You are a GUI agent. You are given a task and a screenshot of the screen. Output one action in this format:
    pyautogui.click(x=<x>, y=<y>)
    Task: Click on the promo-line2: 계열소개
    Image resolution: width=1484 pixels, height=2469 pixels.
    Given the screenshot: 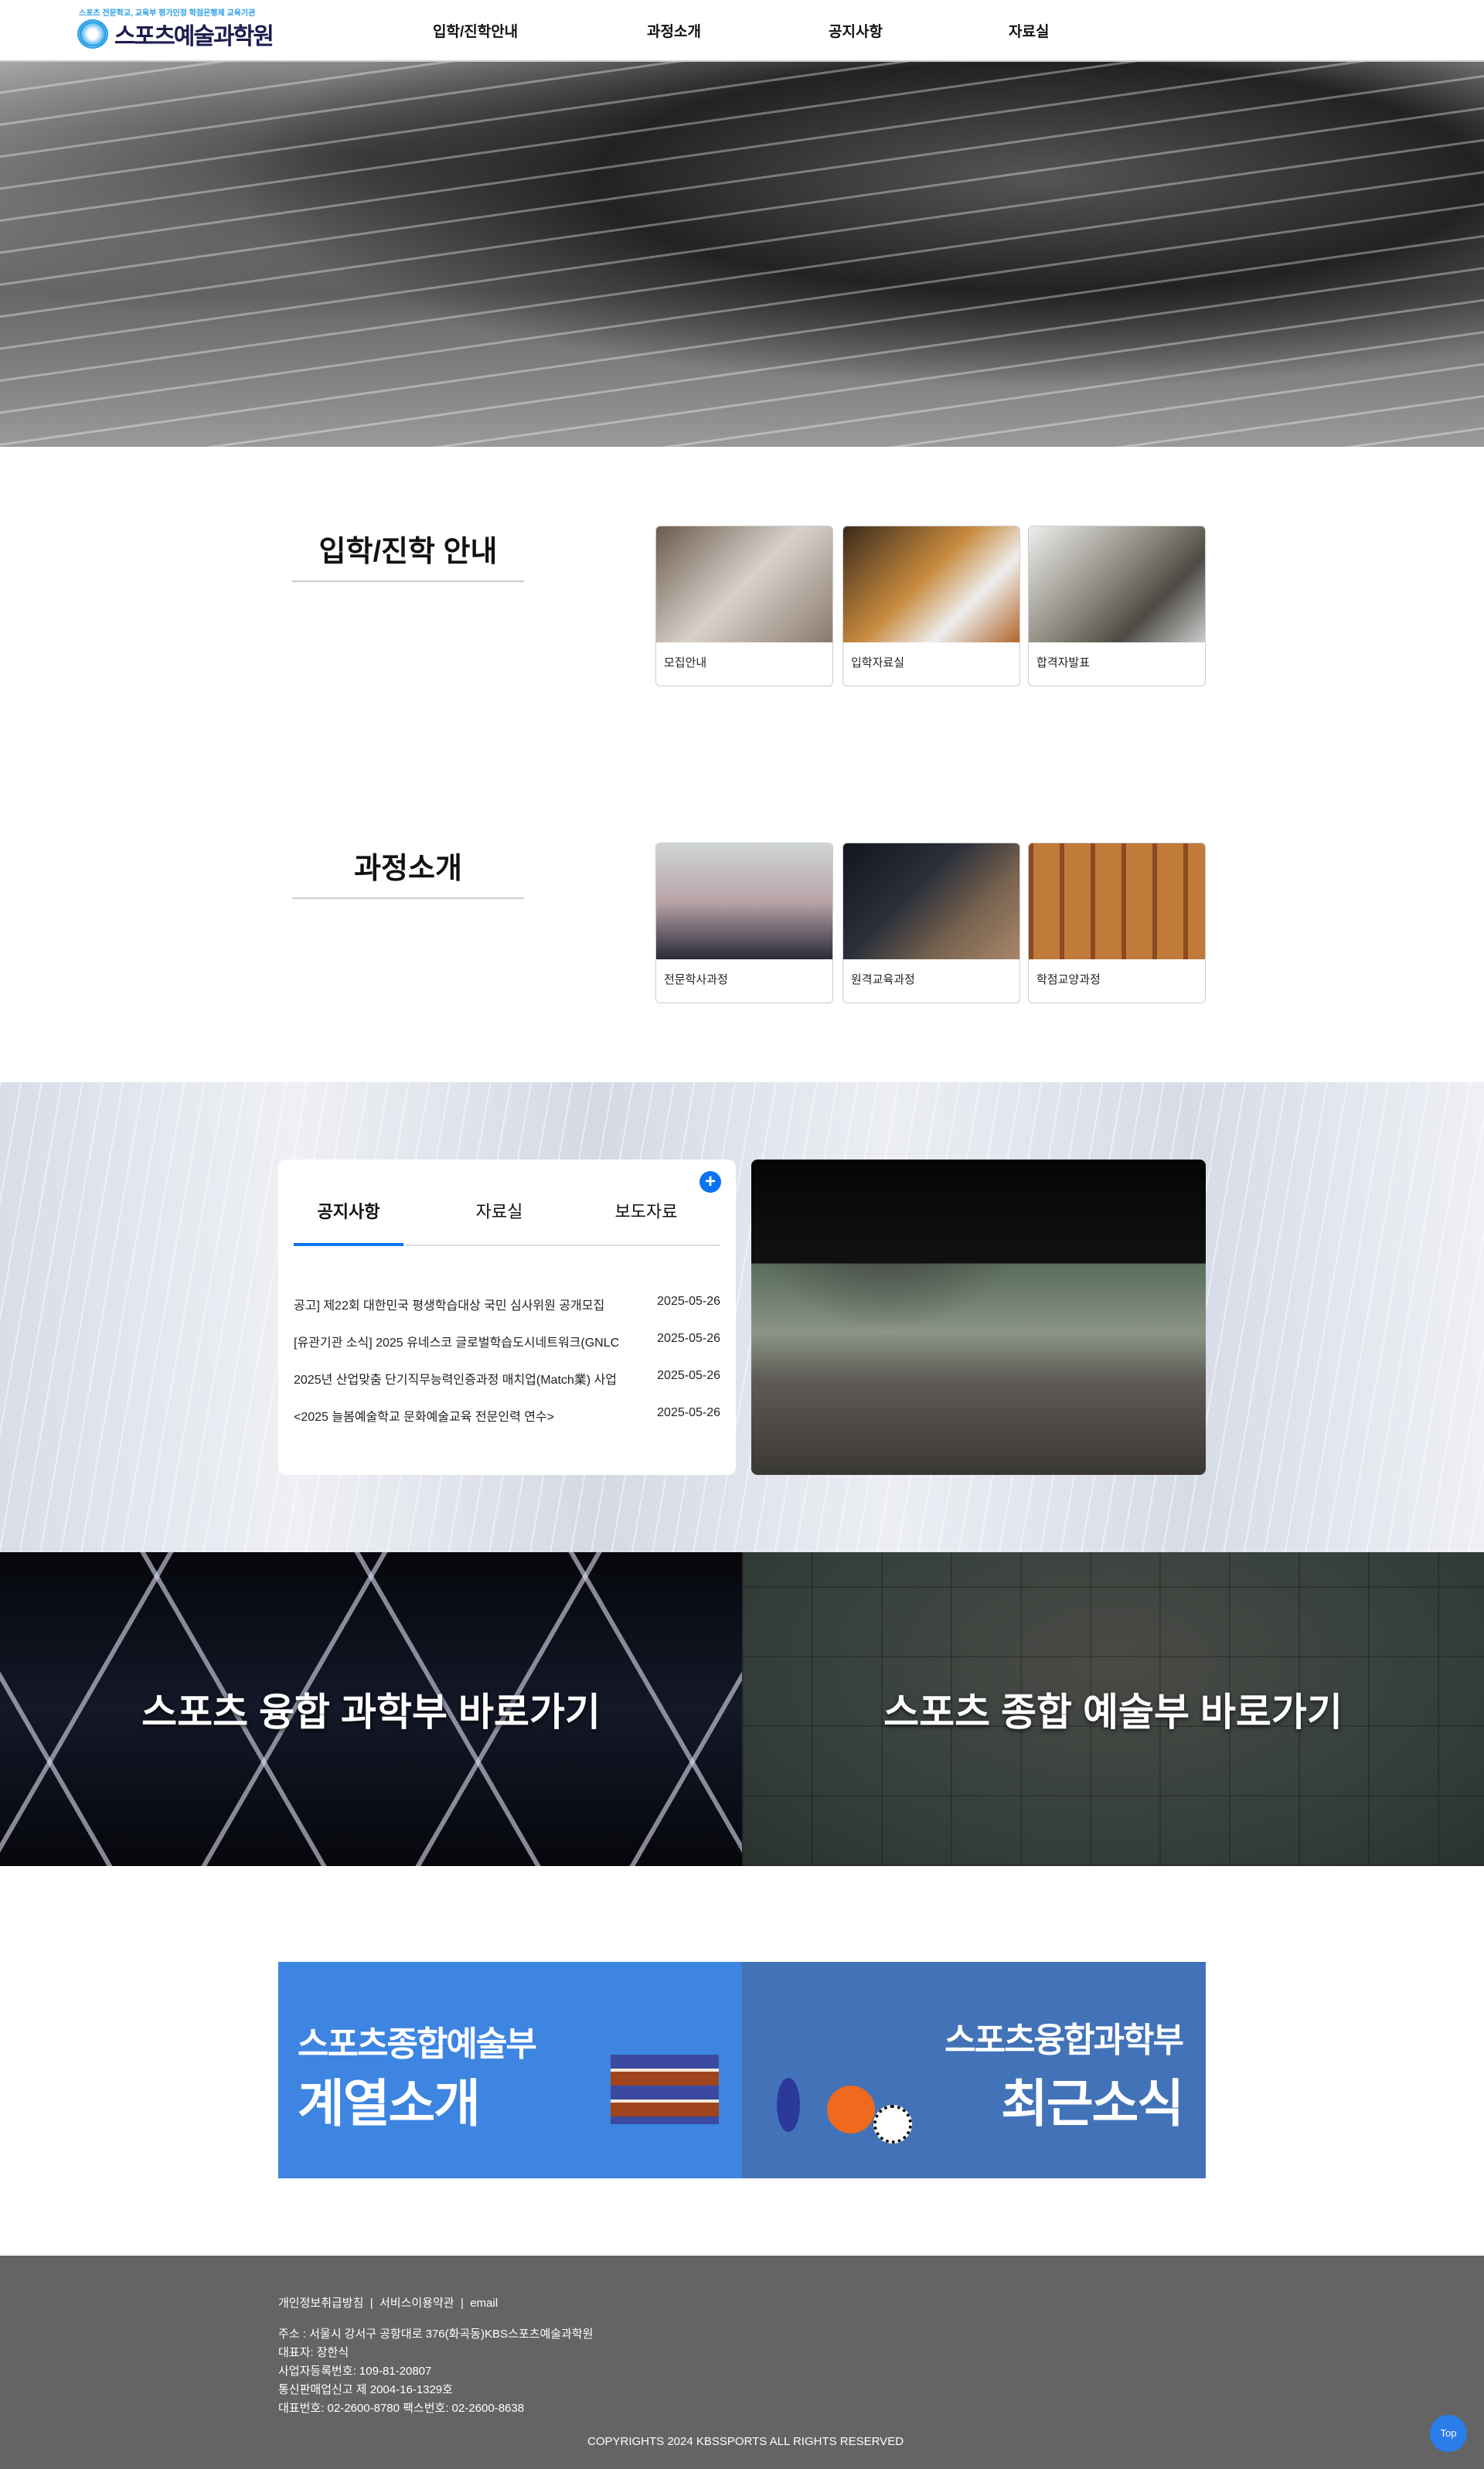 What is the action you would take?
    pyautogui.click(x=389, y=2103)
    